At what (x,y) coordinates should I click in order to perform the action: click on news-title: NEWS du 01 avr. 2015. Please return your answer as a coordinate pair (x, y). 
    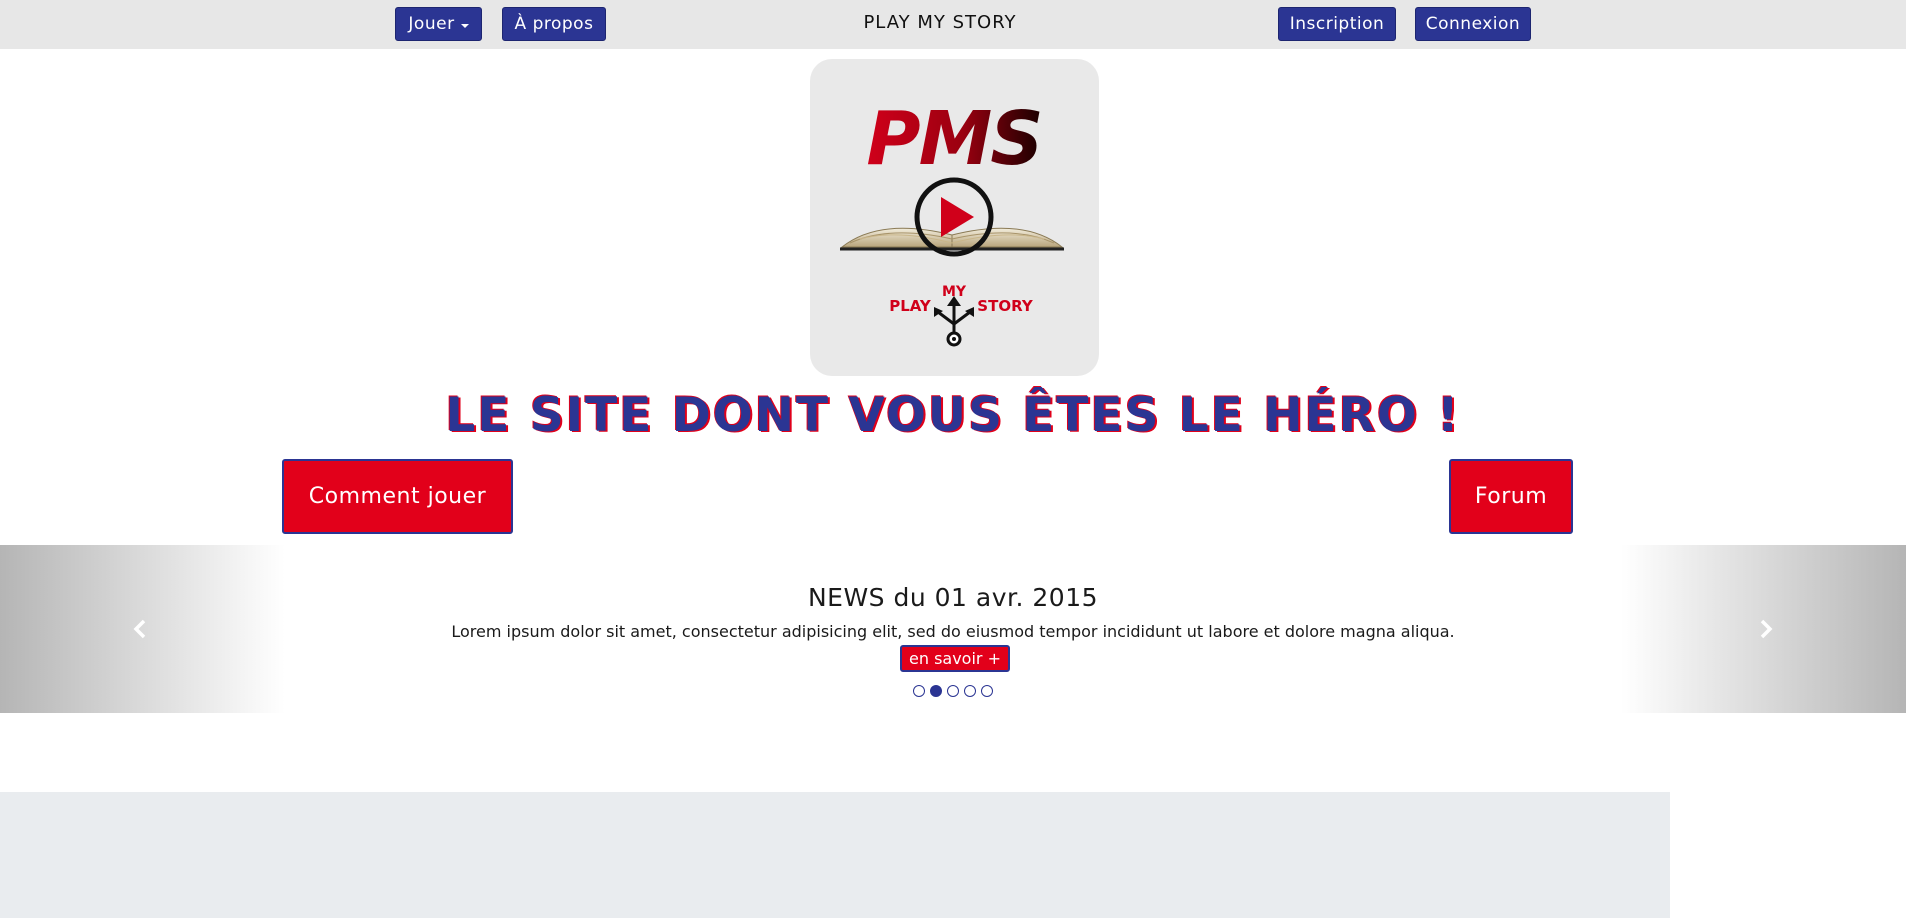
    Looking at the image, I should click on (953, 597).